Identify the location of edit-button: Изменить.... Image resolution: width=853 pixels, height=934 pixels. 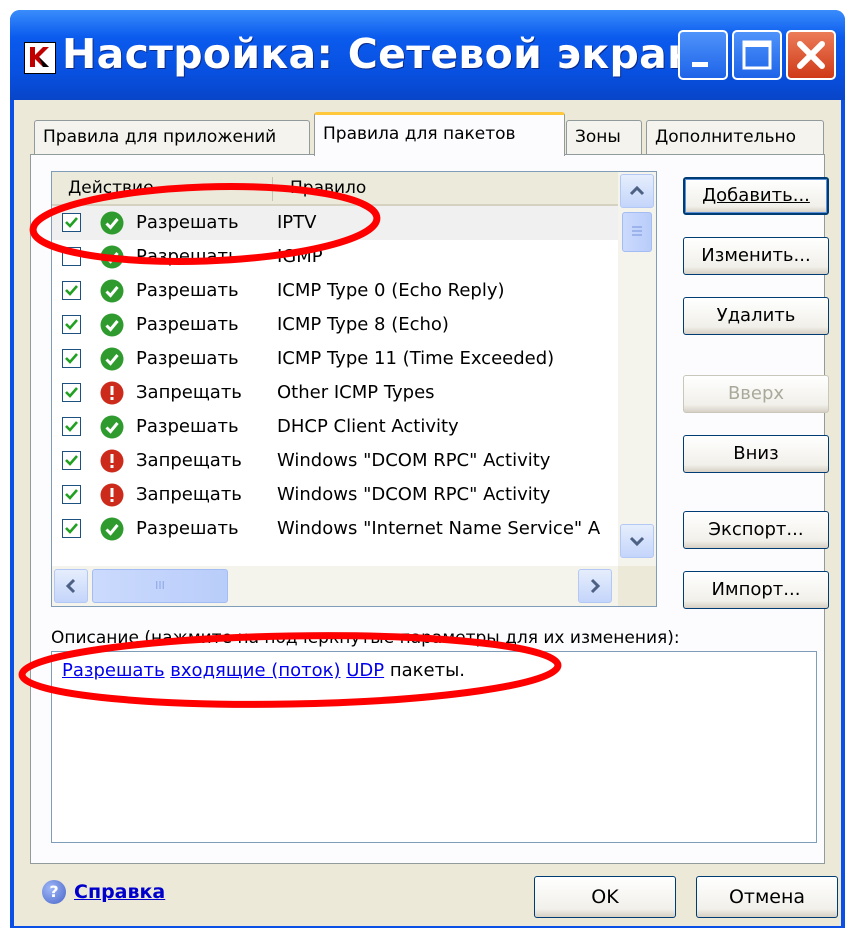
(756, 256).